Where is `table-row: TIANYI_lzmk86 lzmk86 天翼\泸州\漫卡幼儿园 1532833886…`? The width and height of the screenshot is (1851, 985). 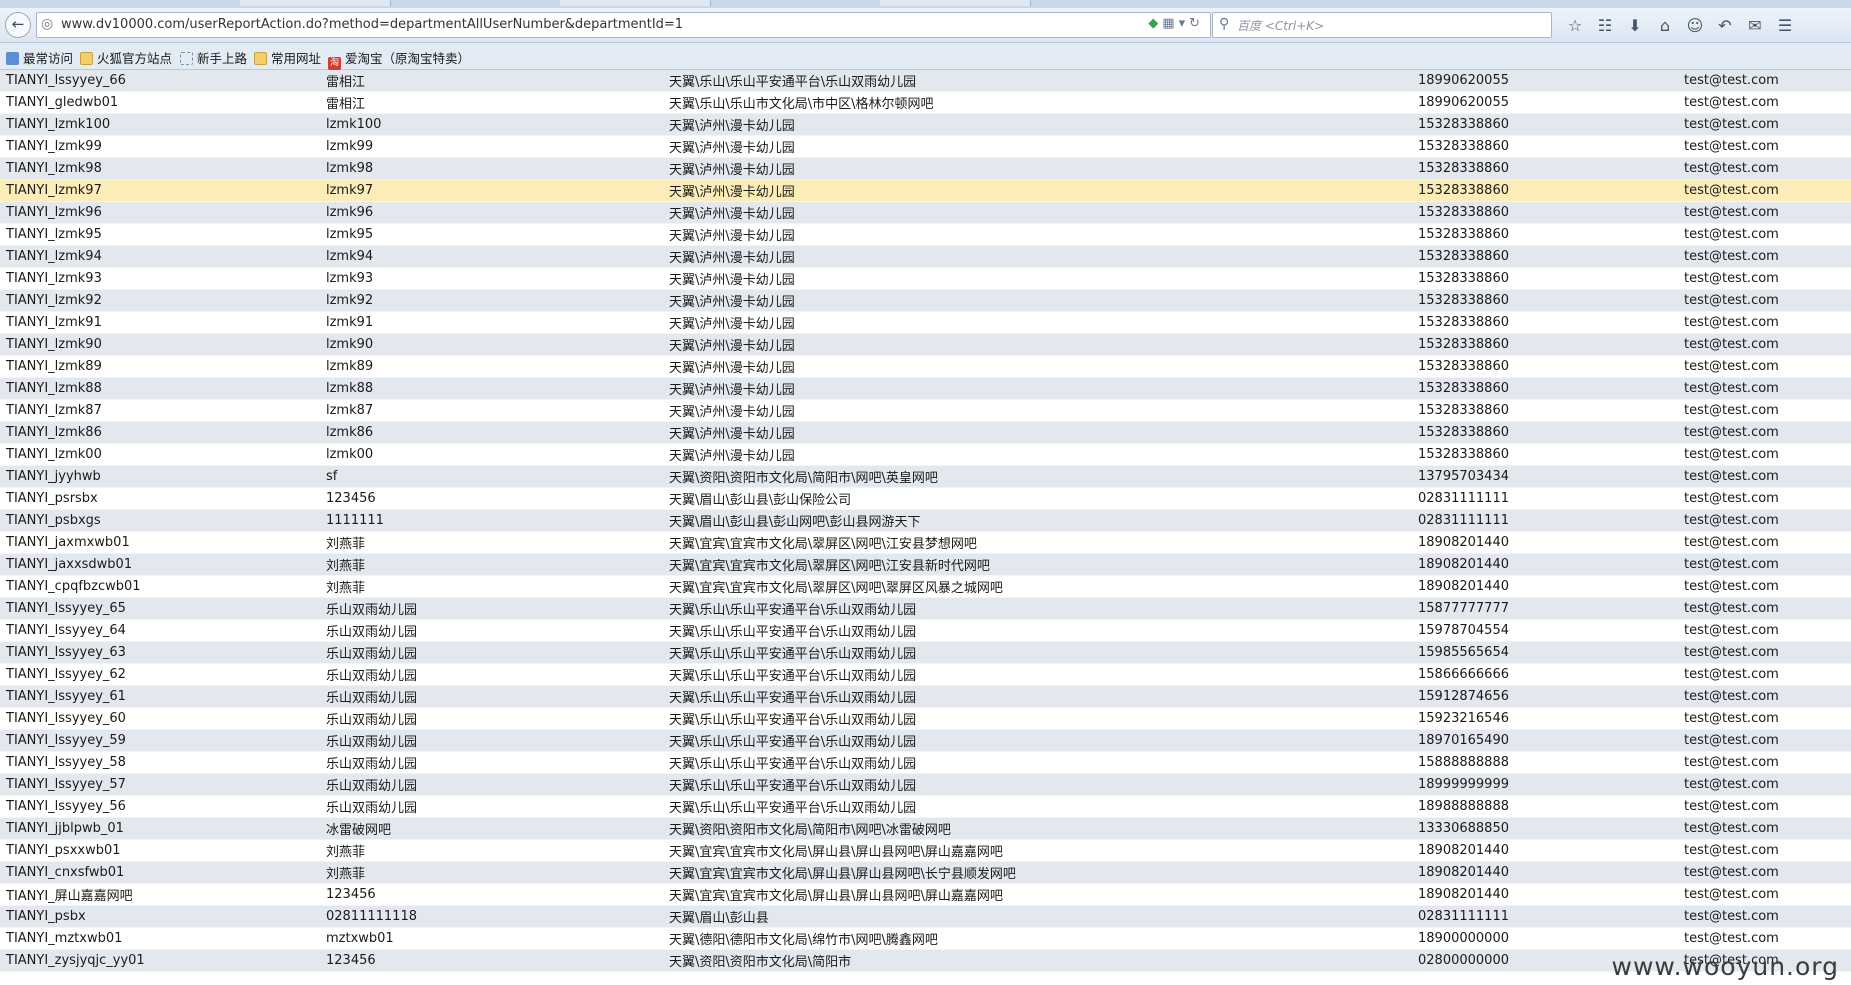
table-row: TIANYI_lzmk86 lzmk86 天翼\泸州\漫卡幼儿园 1532833886… is located at coordinates (925, 432).